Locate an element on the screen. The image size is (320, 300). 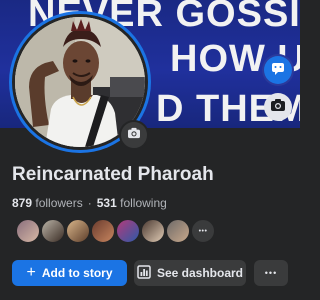
followers-label: followers is located at coordinates (59, 203).